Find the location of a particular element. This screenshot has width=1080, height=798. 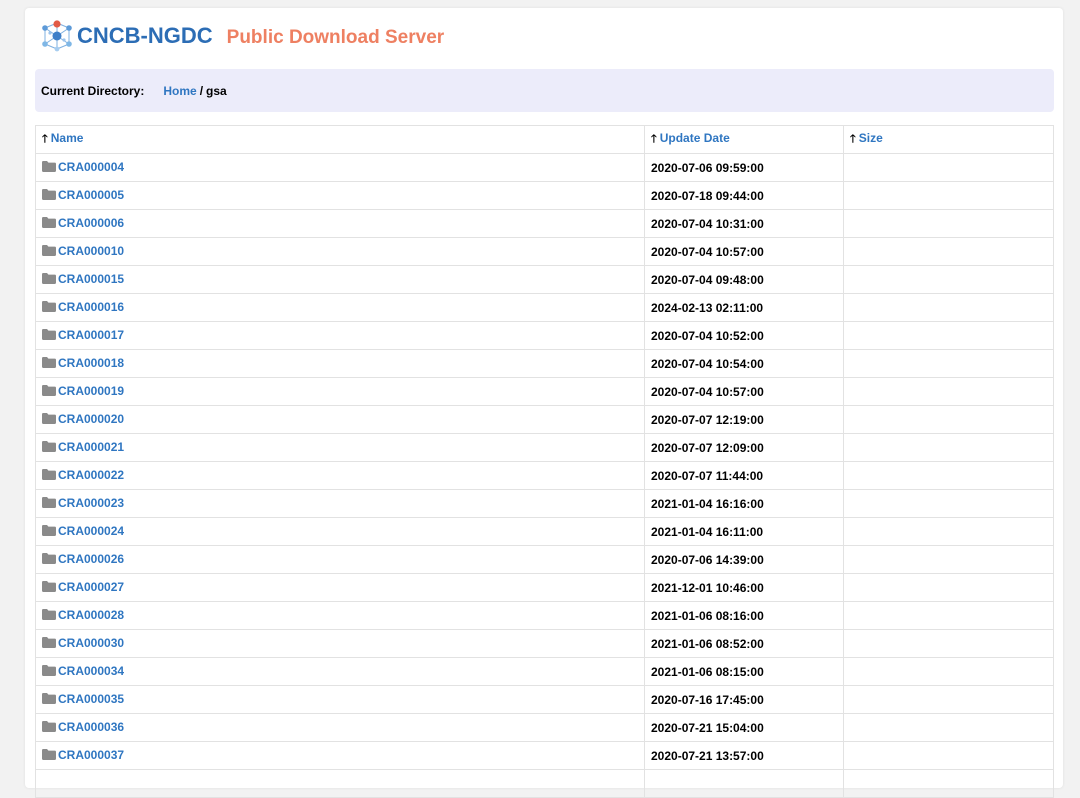

folder-link: CRA000016 is located at coordinates (83, 307).